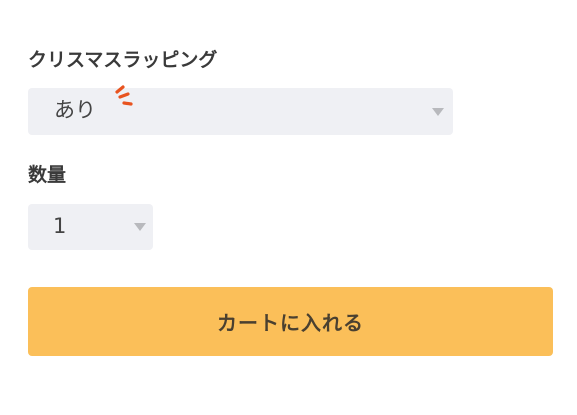 Image resolution: width=577 pixels, height=415 pixels. What do you see at coordinates (124, 95) in the screenshot?
I see `sparkle-lines-icon` at bounding box center [124, 95].